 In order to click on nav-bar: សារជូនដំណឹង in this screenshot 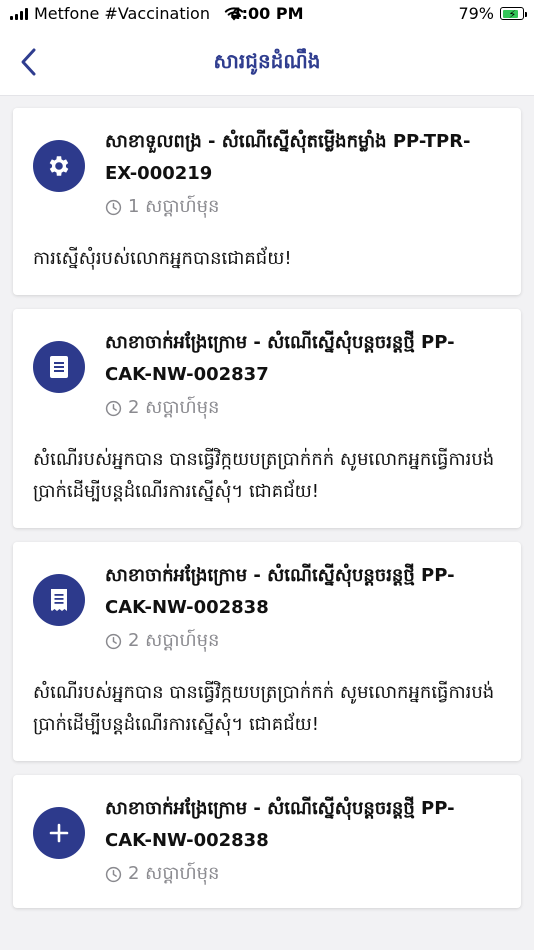, I will do `click(267, 62)`.